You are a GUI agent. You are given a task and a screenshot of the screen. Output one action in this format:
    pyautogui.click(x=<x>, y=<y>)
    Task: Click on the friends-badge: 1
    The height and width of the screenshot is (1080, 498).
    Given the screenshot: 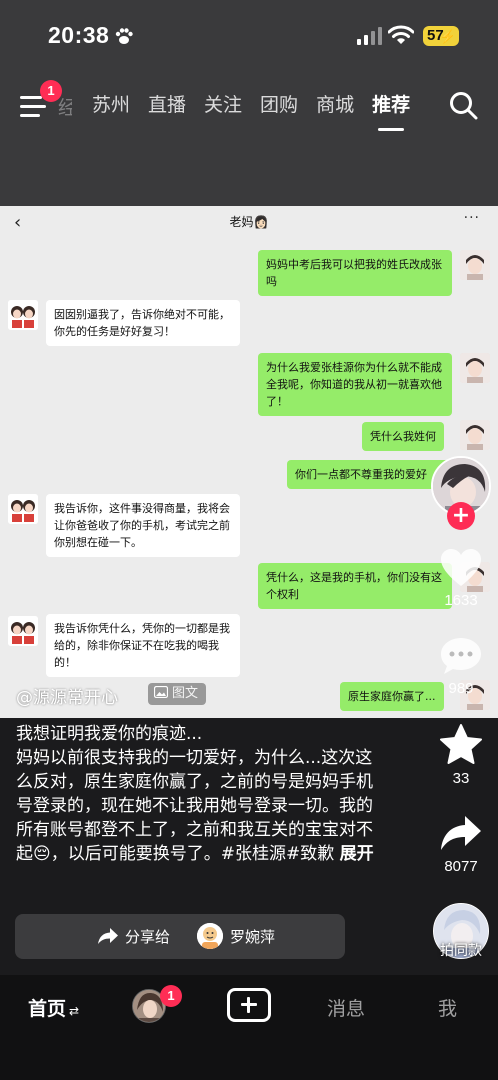 What is the action you would take?
    pyautogui.click(x=171, y=996)
    